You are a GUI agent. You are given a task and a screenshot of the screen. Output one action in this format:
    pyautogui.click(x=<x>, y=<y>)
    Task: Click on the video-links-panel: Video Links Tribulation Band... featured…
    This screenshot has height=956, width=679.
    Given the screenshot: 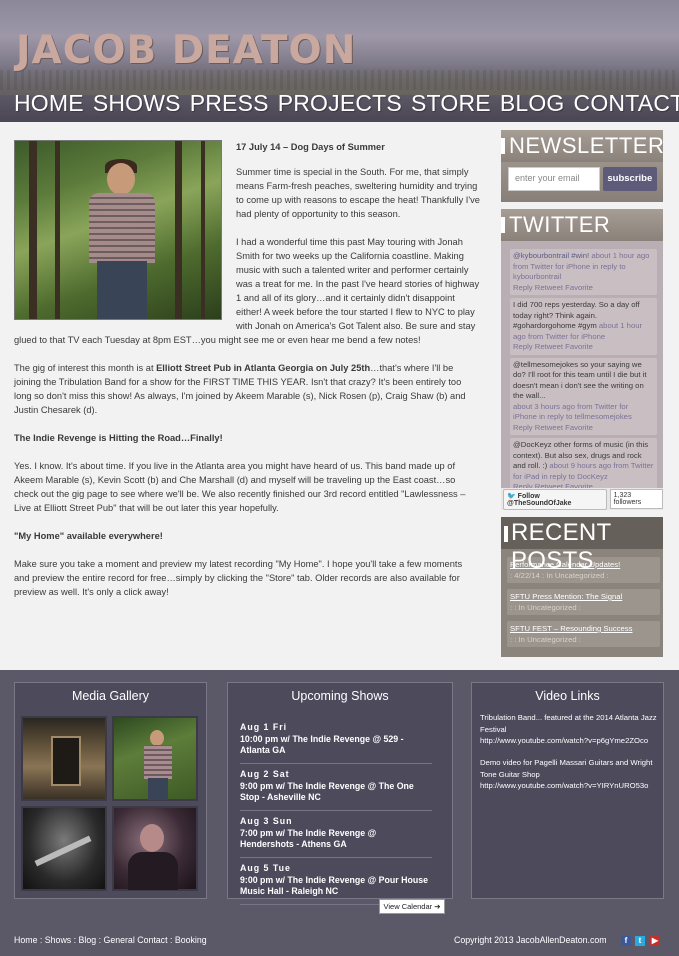 What is the action you would take?
    pyautogui.click(x=567, y=790)
    